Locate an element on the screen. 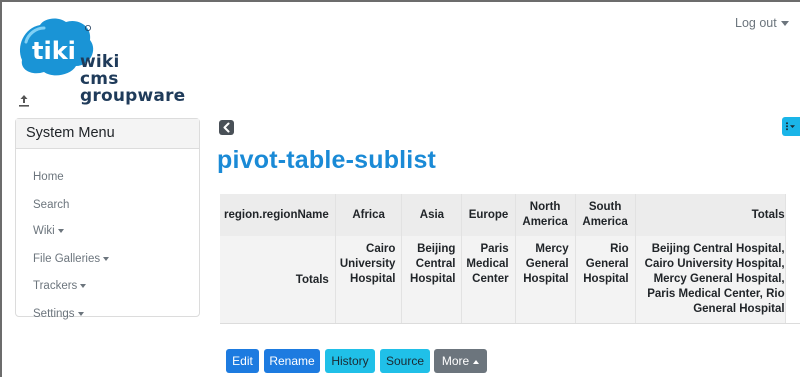  rename-button: Rename is located at coordinates (292, 361).